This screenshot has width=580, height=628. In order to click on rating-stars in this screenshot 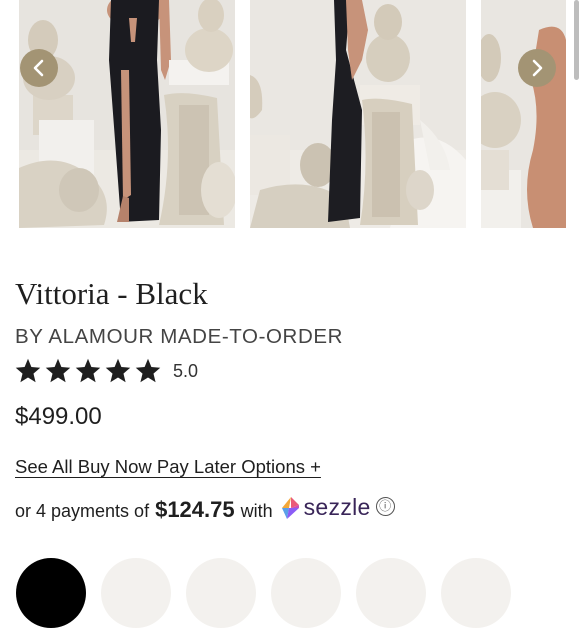, I will do `click(88, 371)`.